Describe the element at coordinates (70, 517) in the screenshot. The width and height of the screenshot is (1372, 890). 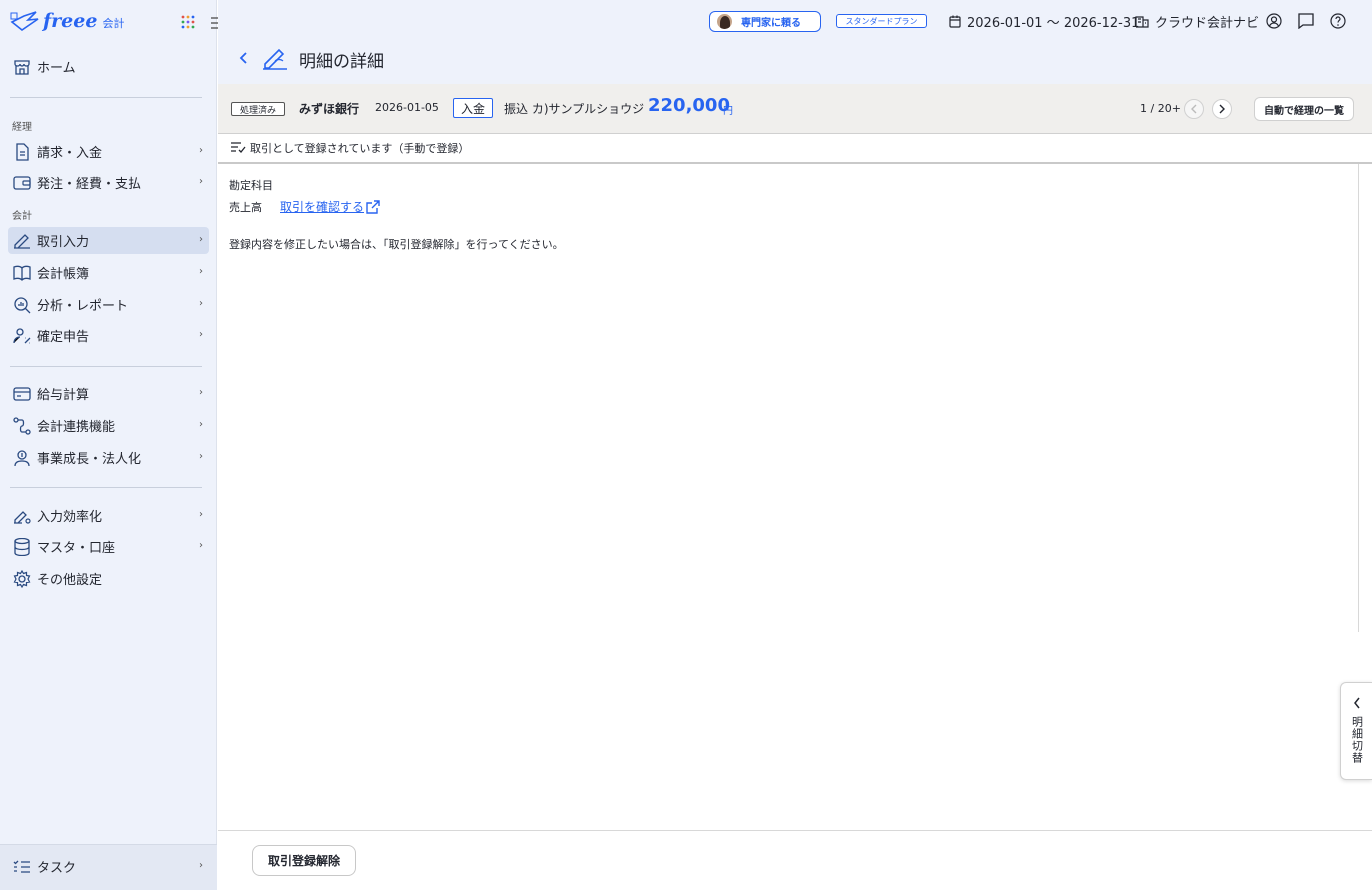
I see `sidebar-item-label: 入力効率化` at that location.